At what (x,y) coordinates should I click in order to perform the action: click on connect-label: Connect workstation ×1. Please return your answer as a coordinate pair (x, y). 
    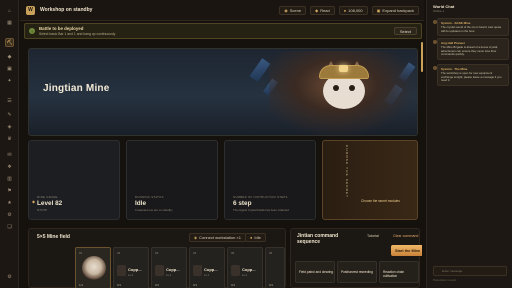
    Looking at the image, I should click on (220, 237).